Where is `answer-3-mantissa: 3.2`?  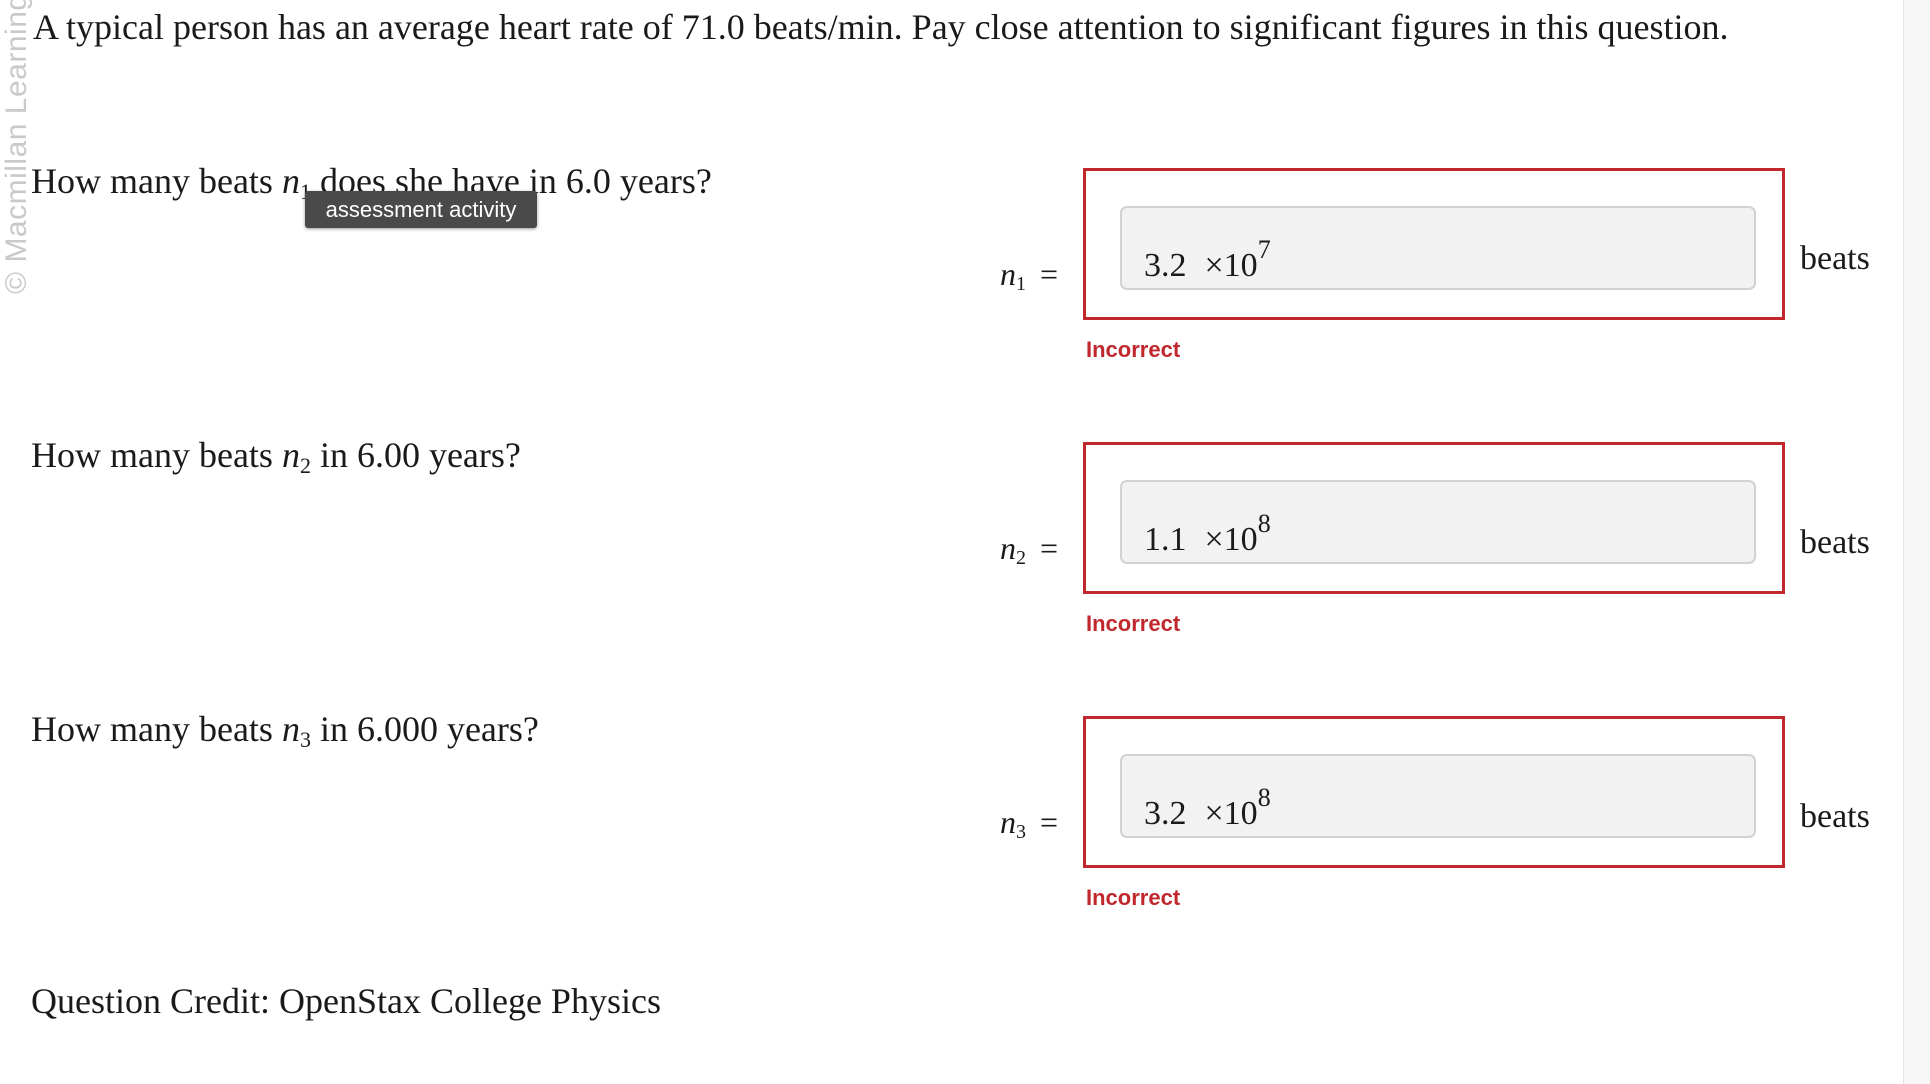 answer-3-mantissa: 3.2 is located at coordinates (1165, 813).